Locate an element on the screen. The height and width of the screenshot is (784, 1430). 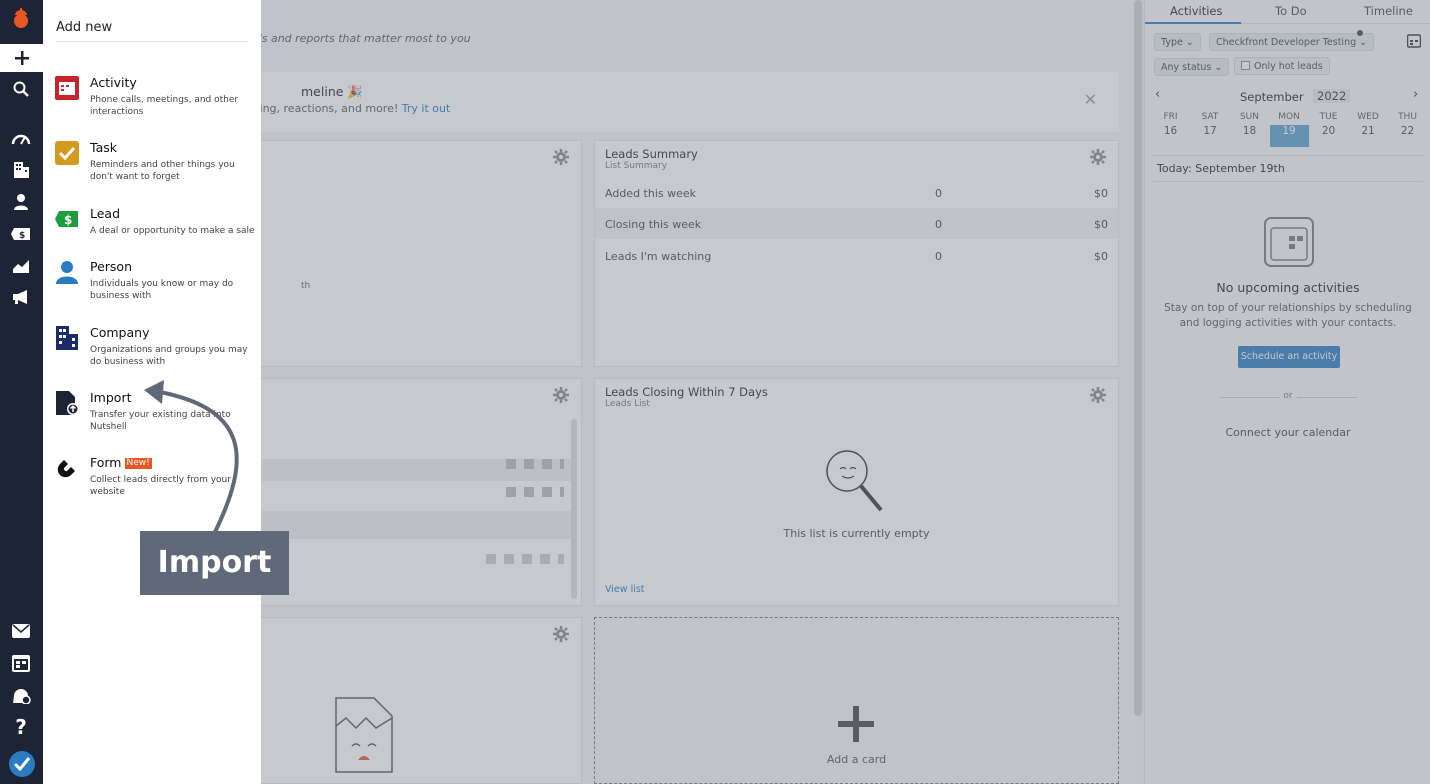
calendar-year: 2022 is located at coordinates (1332, 96).